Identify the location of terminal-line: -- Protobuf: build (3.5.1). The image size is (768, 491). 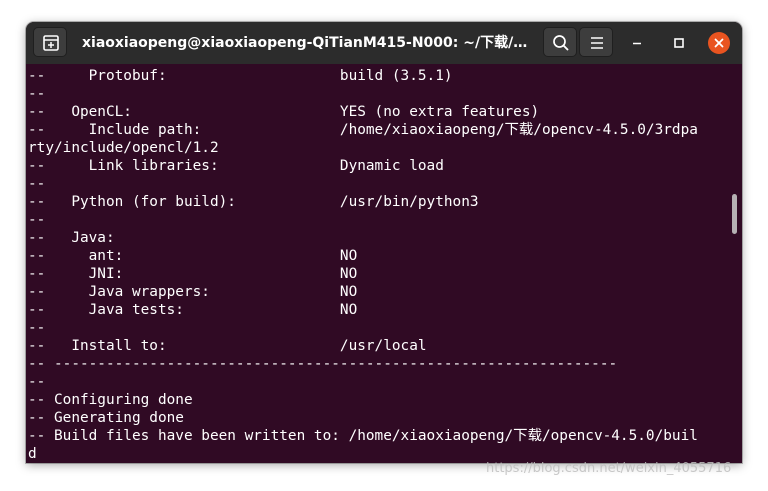
(240, 76).